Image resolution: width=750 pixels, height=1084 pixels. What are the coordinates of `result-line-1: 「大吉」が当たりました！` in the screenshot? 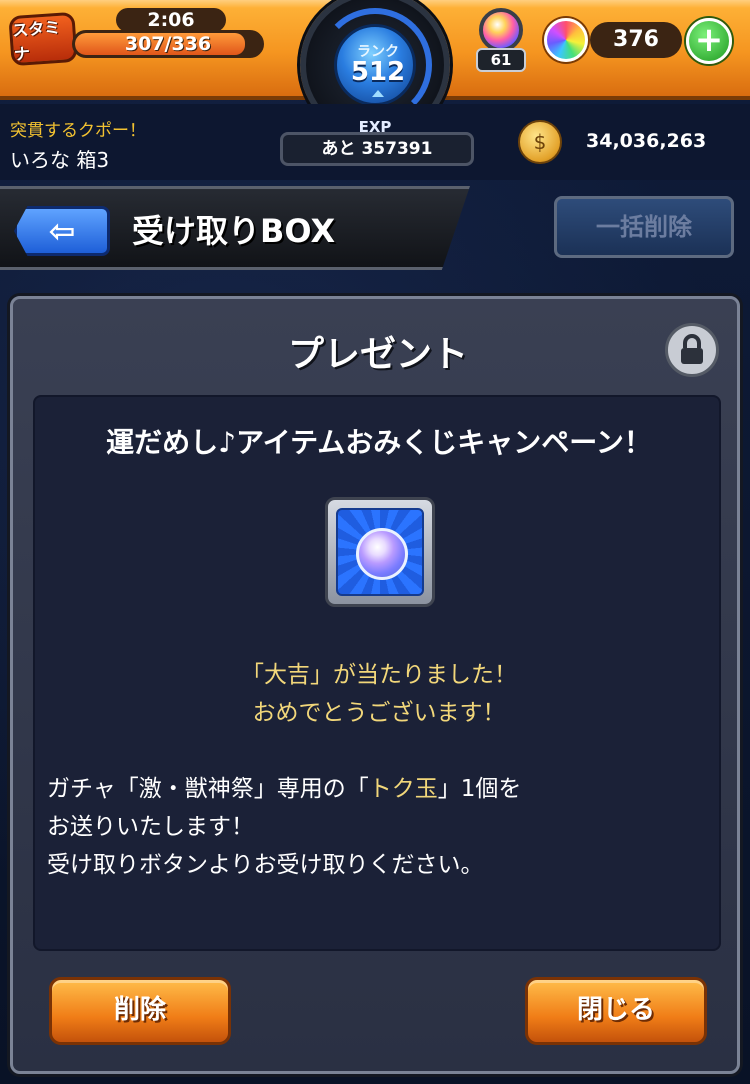 It's located at (379, 675).